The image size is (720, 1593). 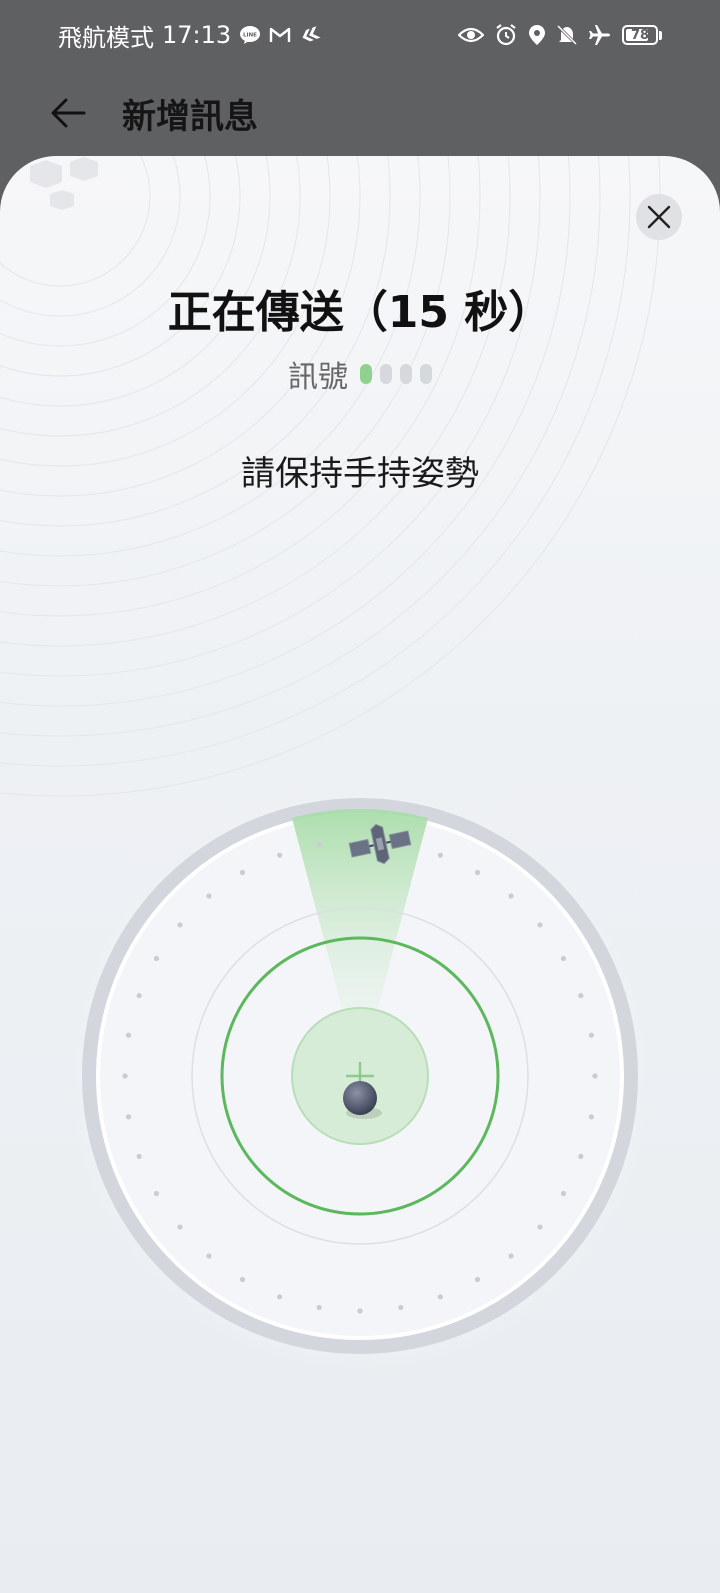 What do you see at coordinates (106, 37) in the screenshot?
I see `airplane-mode-label: 飛航模式` at bounding box center [106, 37].